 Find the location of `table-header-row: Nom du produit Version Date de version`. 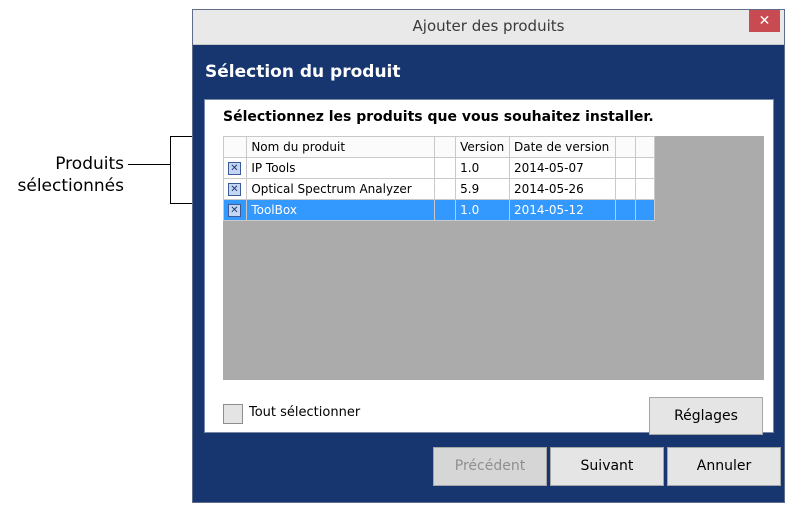

table-header-row: Nom du produit Version Date de version is located at coordinates (439, 147).